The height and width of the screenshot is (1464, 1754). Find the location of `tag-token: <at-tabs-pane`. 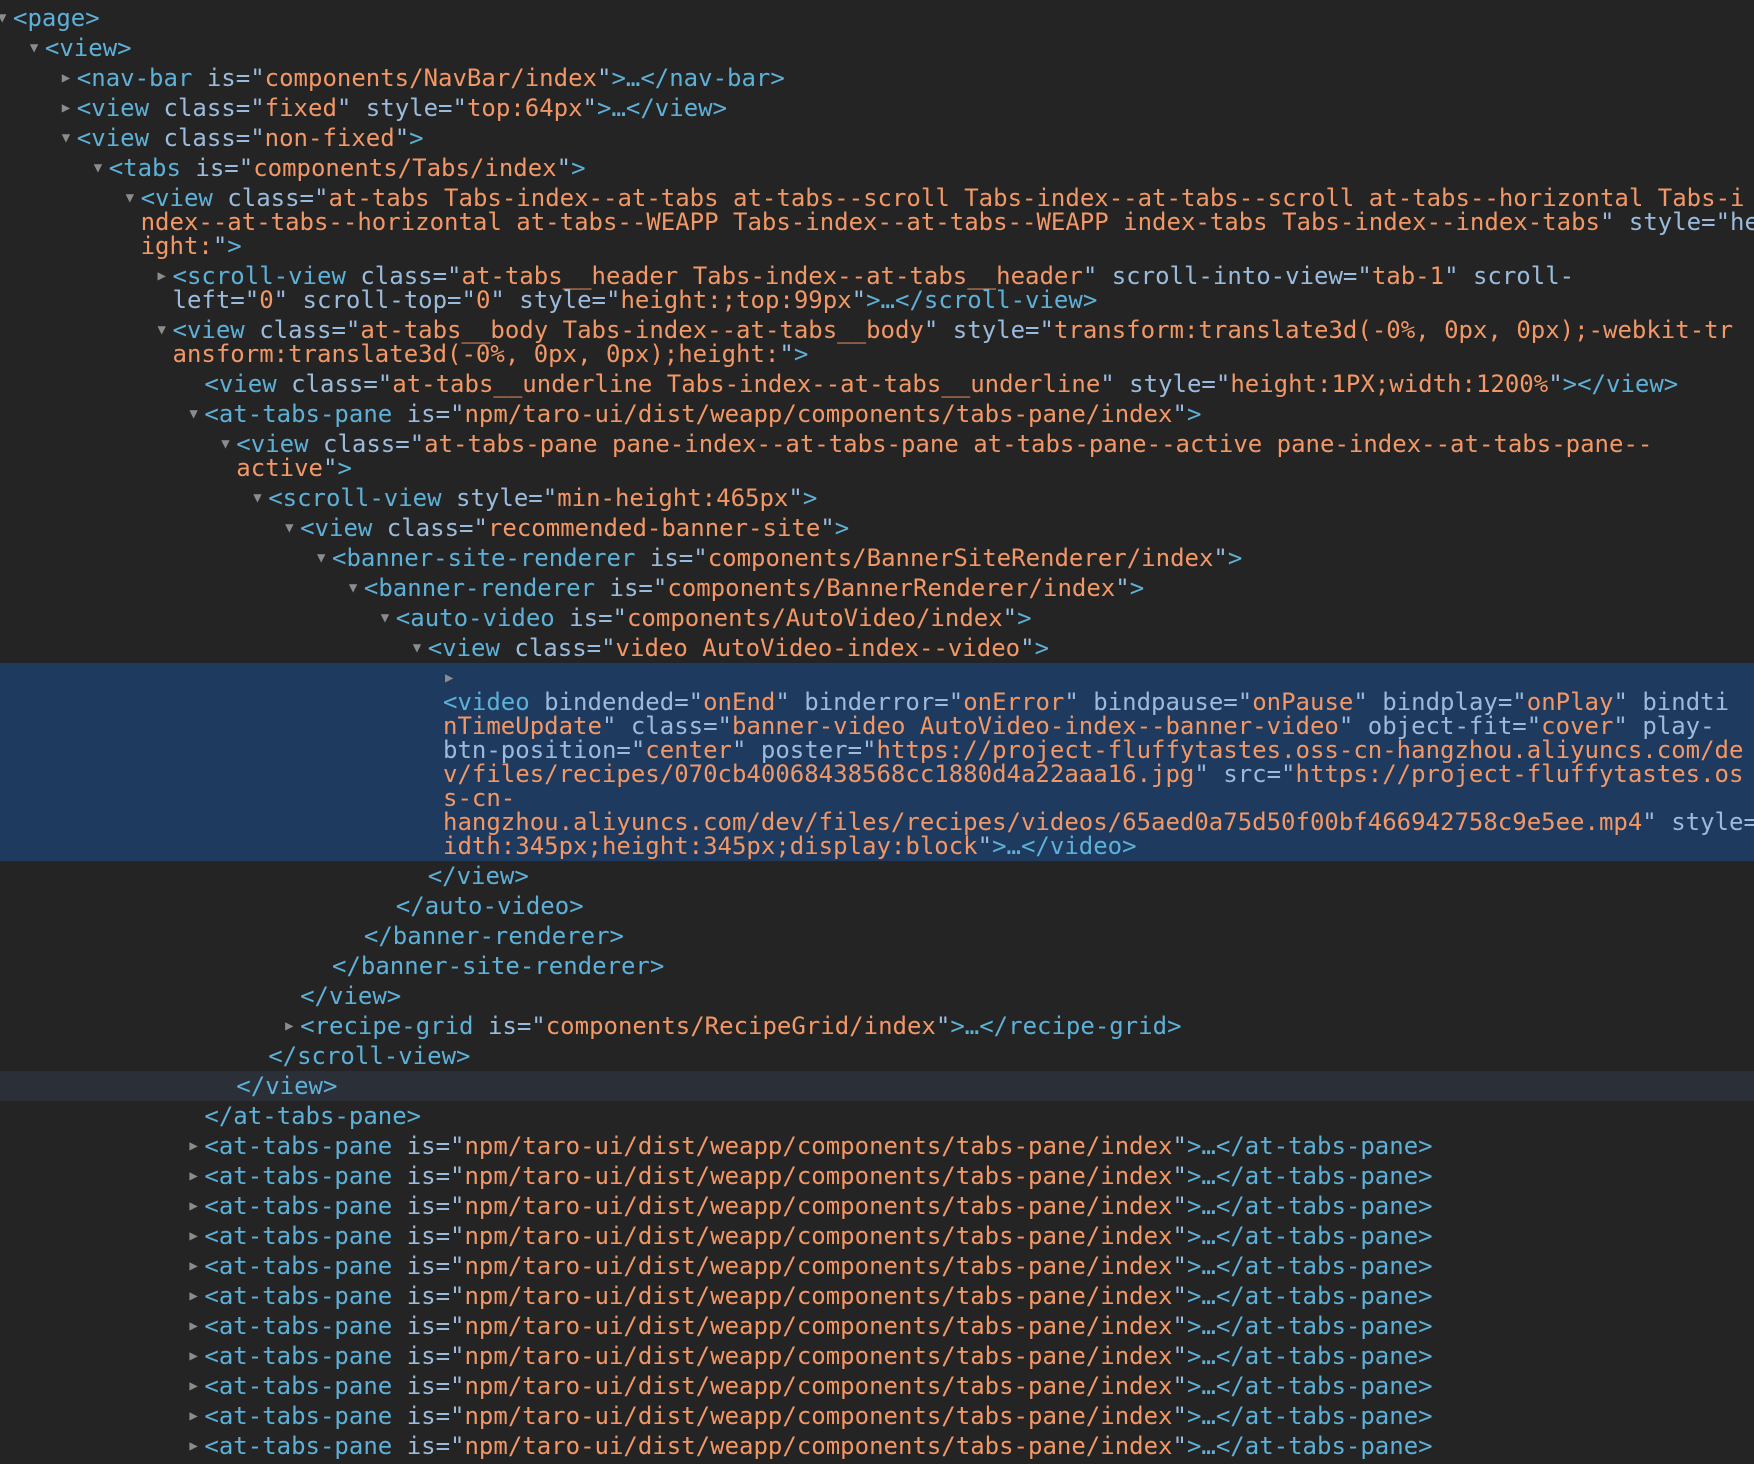

tag-token: <at-tabs-pane is located at coordinates (305, 1386).